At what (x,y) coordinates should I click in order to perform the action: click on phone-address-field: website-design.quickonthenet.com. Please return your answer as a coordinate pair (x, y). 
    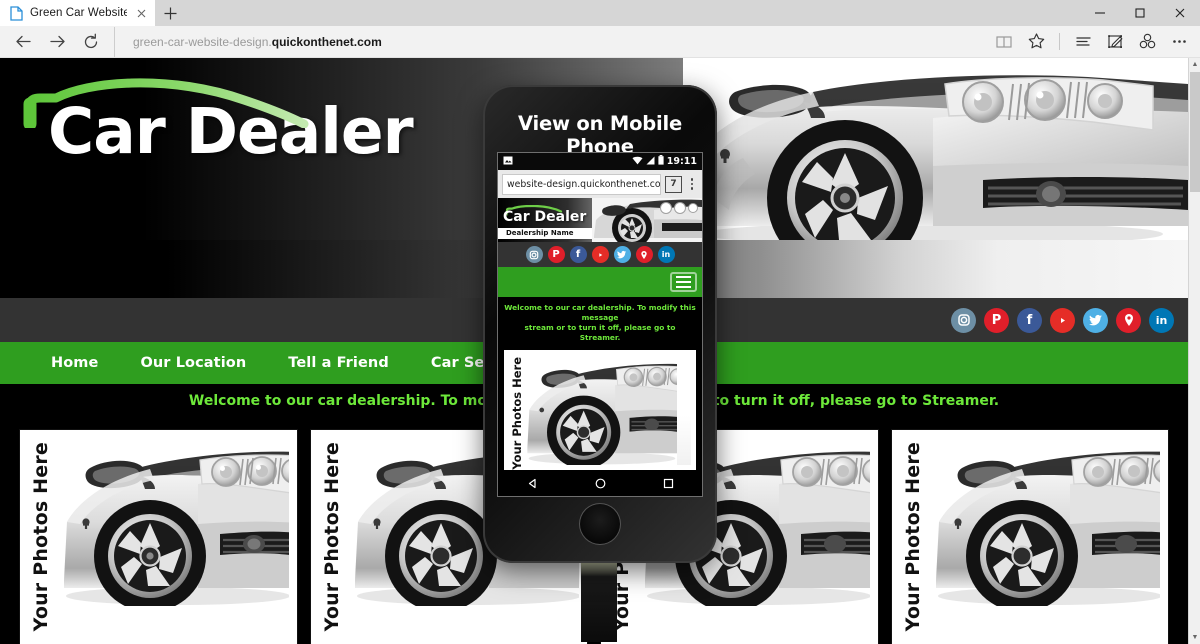
    Looking at the image, I should click on (581, 184).